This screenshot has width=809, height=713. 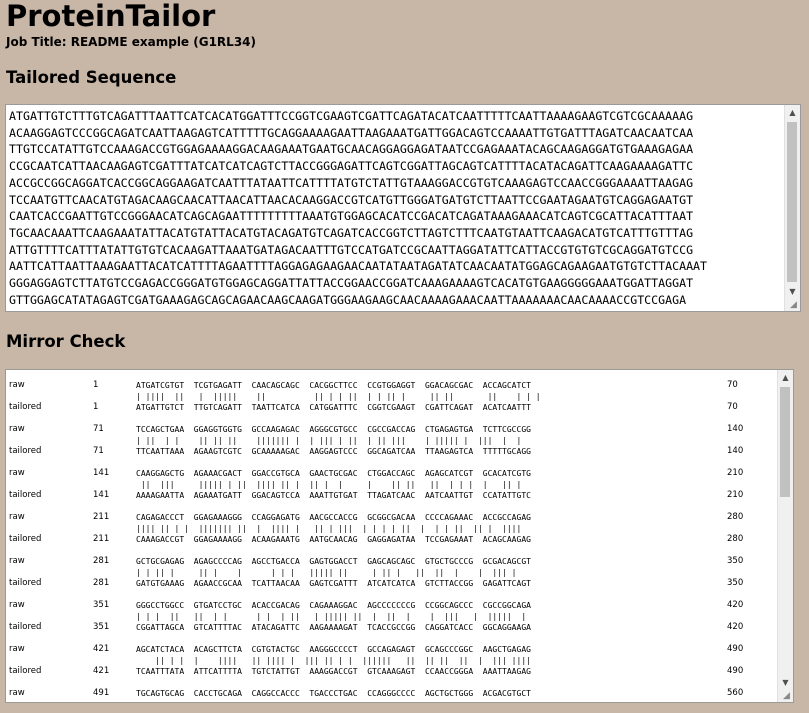 I want to click on position-end: 490, so click(x=735, y=649).